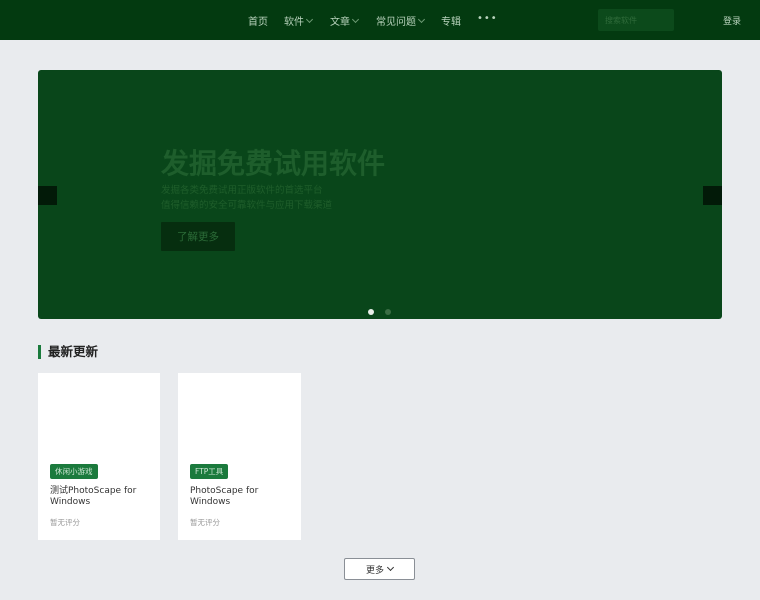 The height and width of the screenshot is (600, 760). What do you see at coordinates (712, 195) in the screenshot?
I see `carousel-next-button` at bounding box center [712, 195].